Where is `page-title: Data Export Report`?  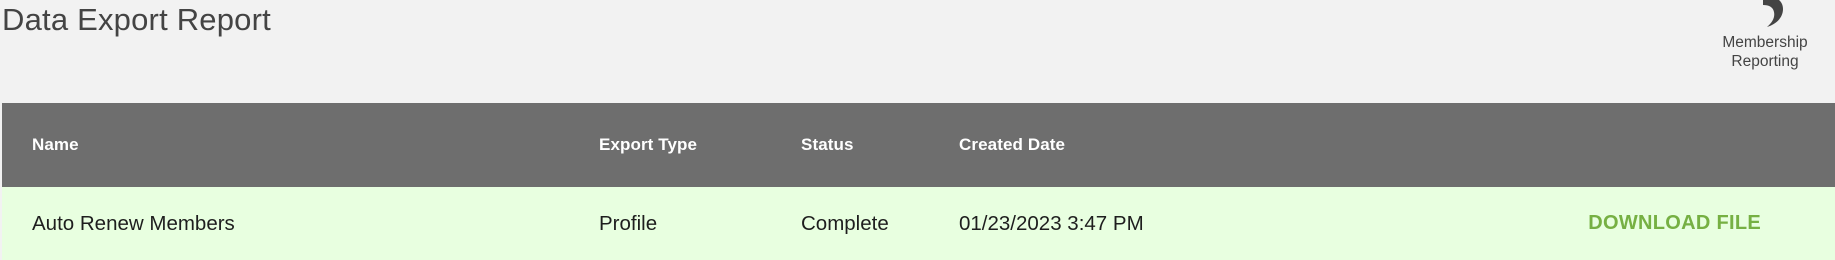
page-title: Data Export Report is located at coordinates (136, 19).